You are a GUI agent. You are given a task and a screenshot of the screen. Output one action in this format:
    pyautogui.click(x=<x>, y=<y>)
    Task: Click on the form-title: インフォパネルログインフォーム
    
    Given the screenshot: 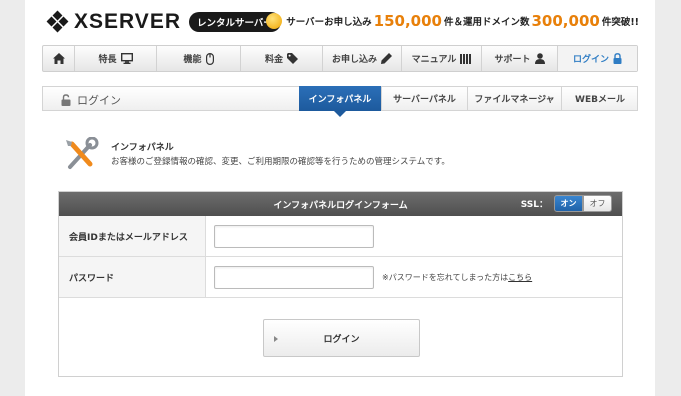 What is the action you would take?
    pyautogui.click(x=340, y=205)
    